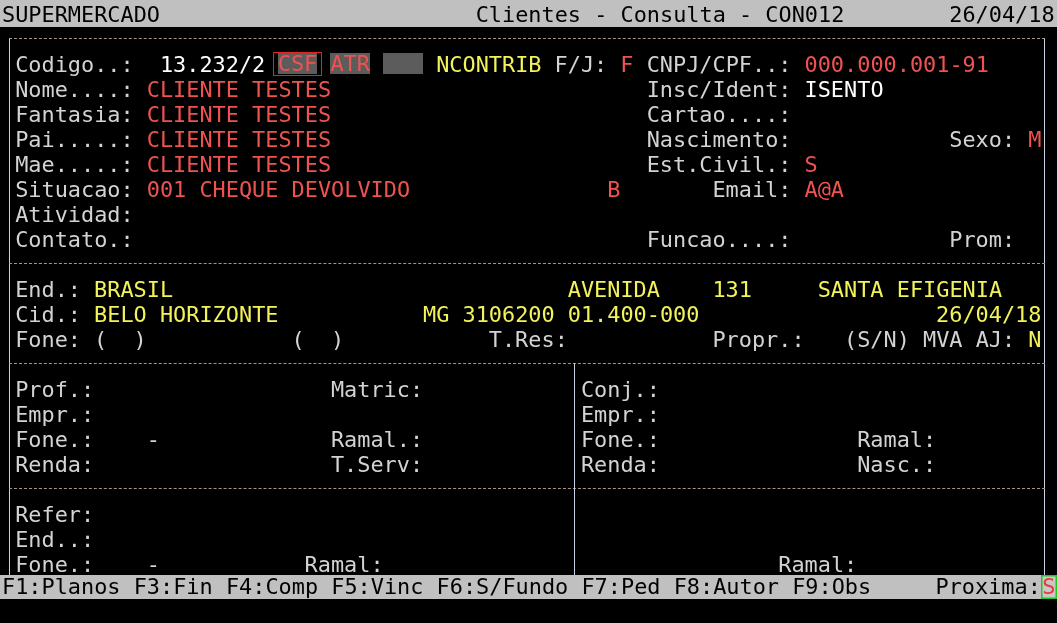  Describe the element at coordinates (844, 89) in the screenshot. I see `field-value: ISENTO` at that location.